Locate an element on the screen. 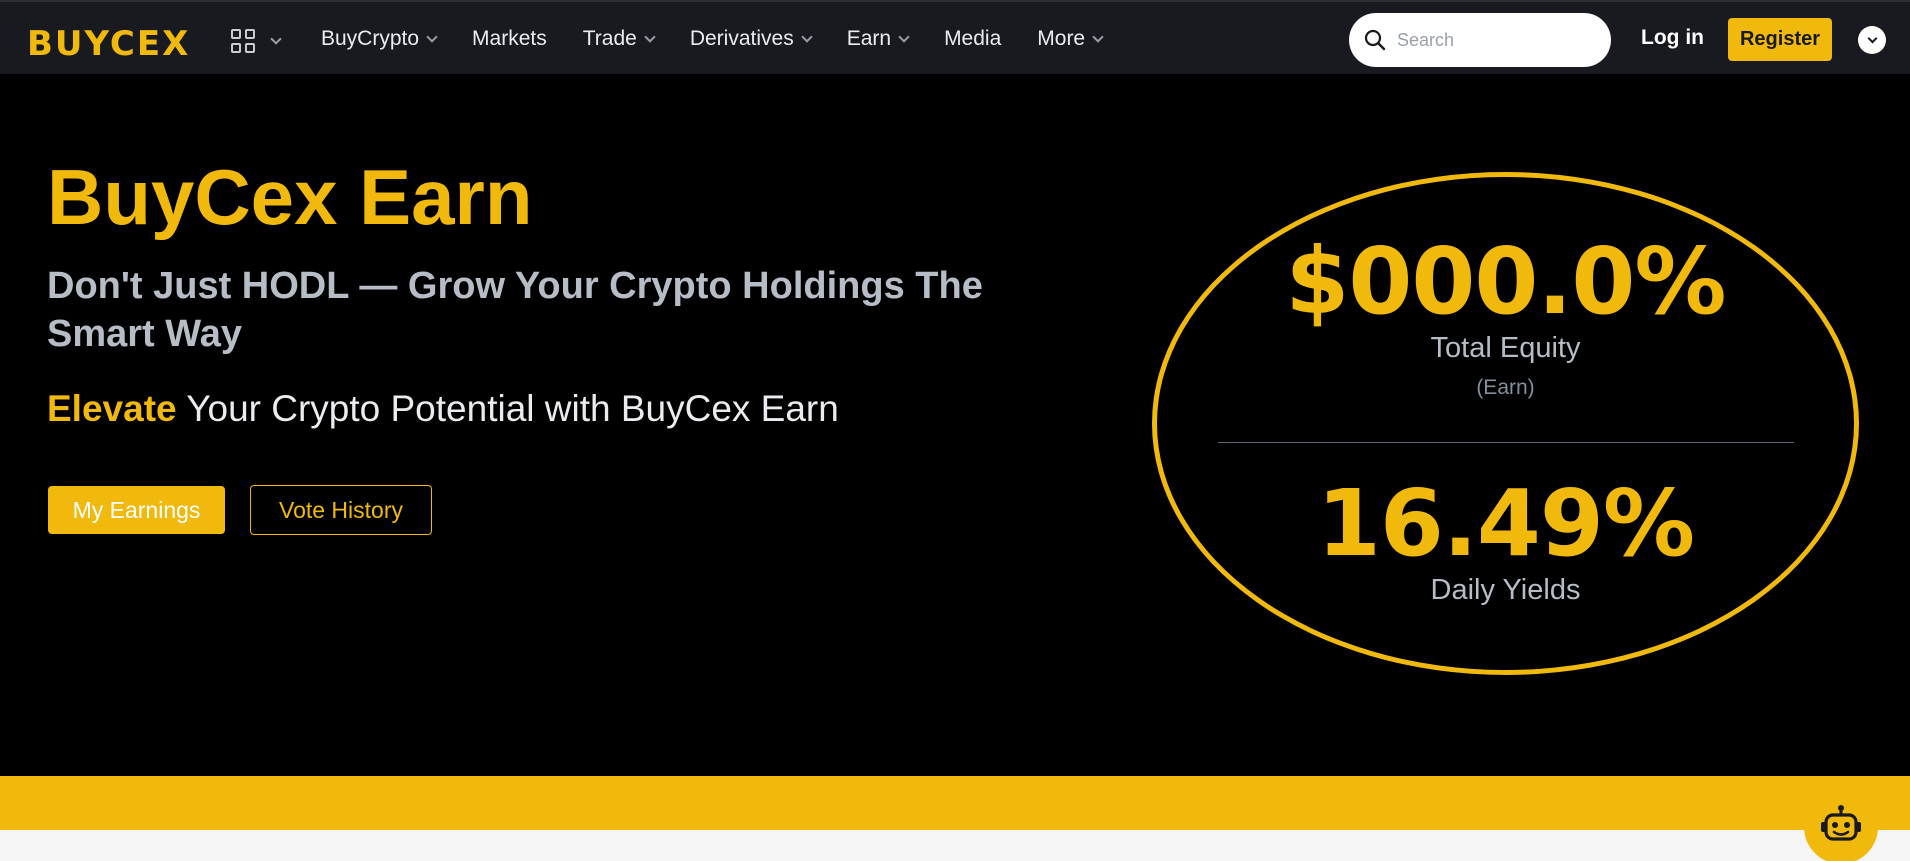  apps-grid-icon is located at coordinates (243, 41).